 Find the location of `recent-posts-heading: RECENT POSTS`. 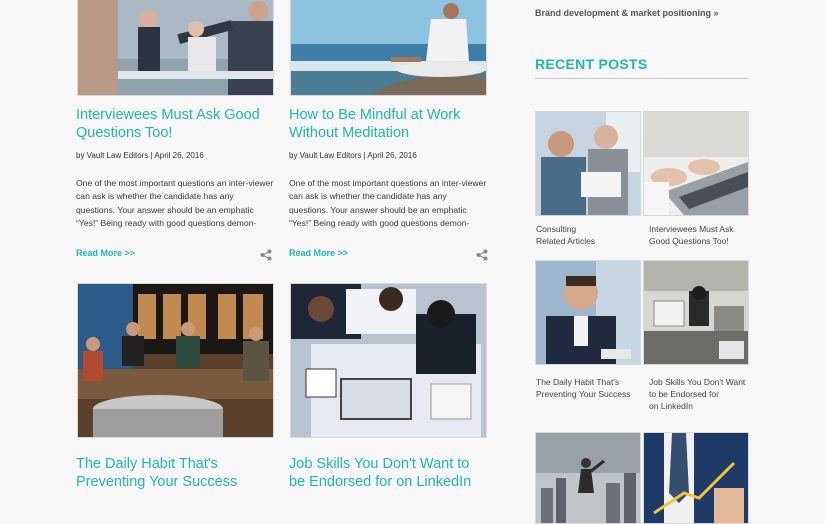

recent-posts-heading: RECENT POSTS is located at coordinates (591, 64).